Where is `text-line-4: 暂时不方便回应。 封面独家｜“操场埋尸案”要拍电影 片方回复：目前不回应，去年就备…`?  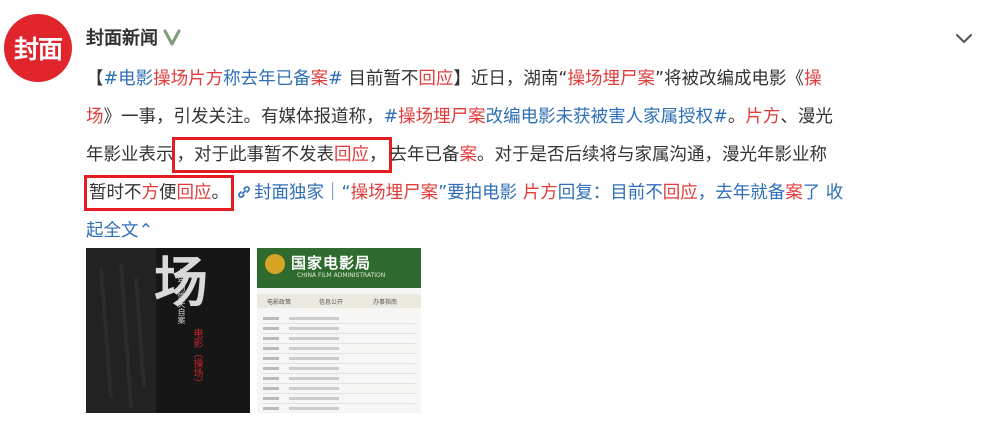 text-line-4: 暂时不方便回应。 封面独家｜“操场埋尸案”要拍电影 片方回复：目前不回应，去年就备… is located at coordinates (531, 193).